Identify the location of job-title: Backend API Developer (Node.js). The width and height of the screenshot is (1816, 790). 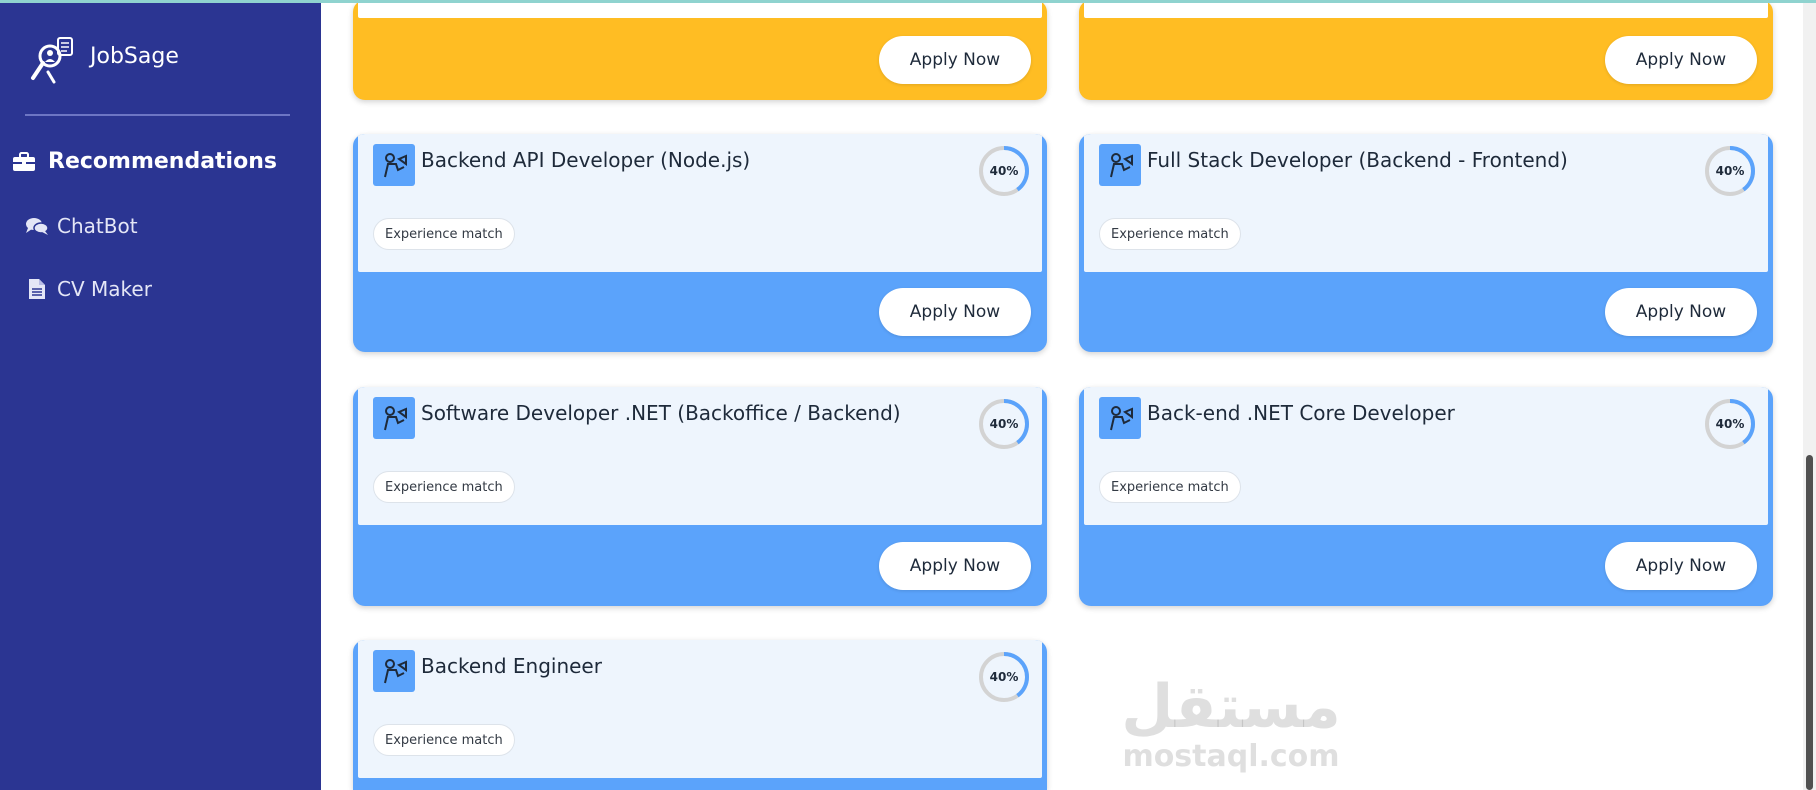
(585, 160).